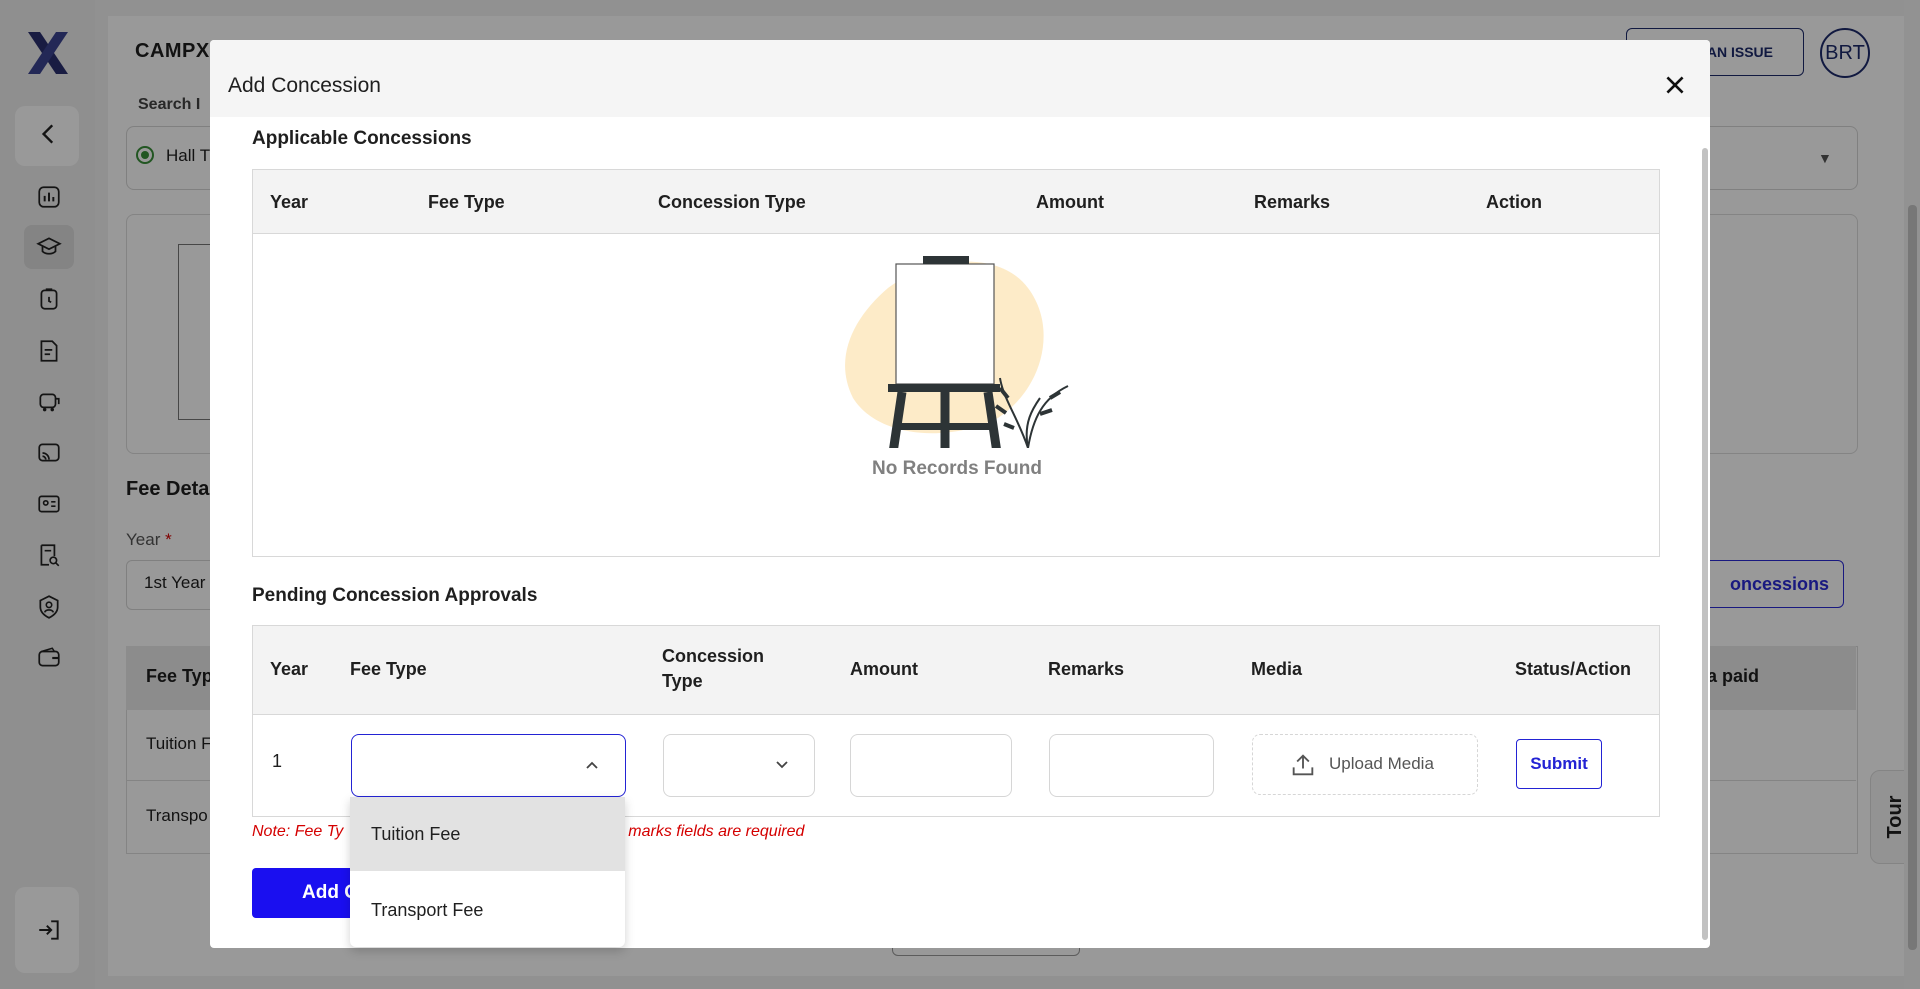  Describe the element at coordinates (304, 85) in the screenshot. I see `modal-title: Add Concession` at that location.